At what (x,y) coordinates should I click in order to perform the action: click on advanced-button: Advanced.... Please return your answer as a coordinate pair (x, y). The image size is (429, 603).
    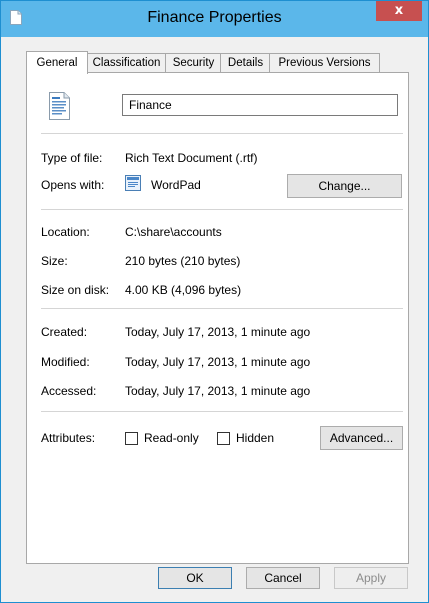
    Looking at the image, I should click on (361, 438).